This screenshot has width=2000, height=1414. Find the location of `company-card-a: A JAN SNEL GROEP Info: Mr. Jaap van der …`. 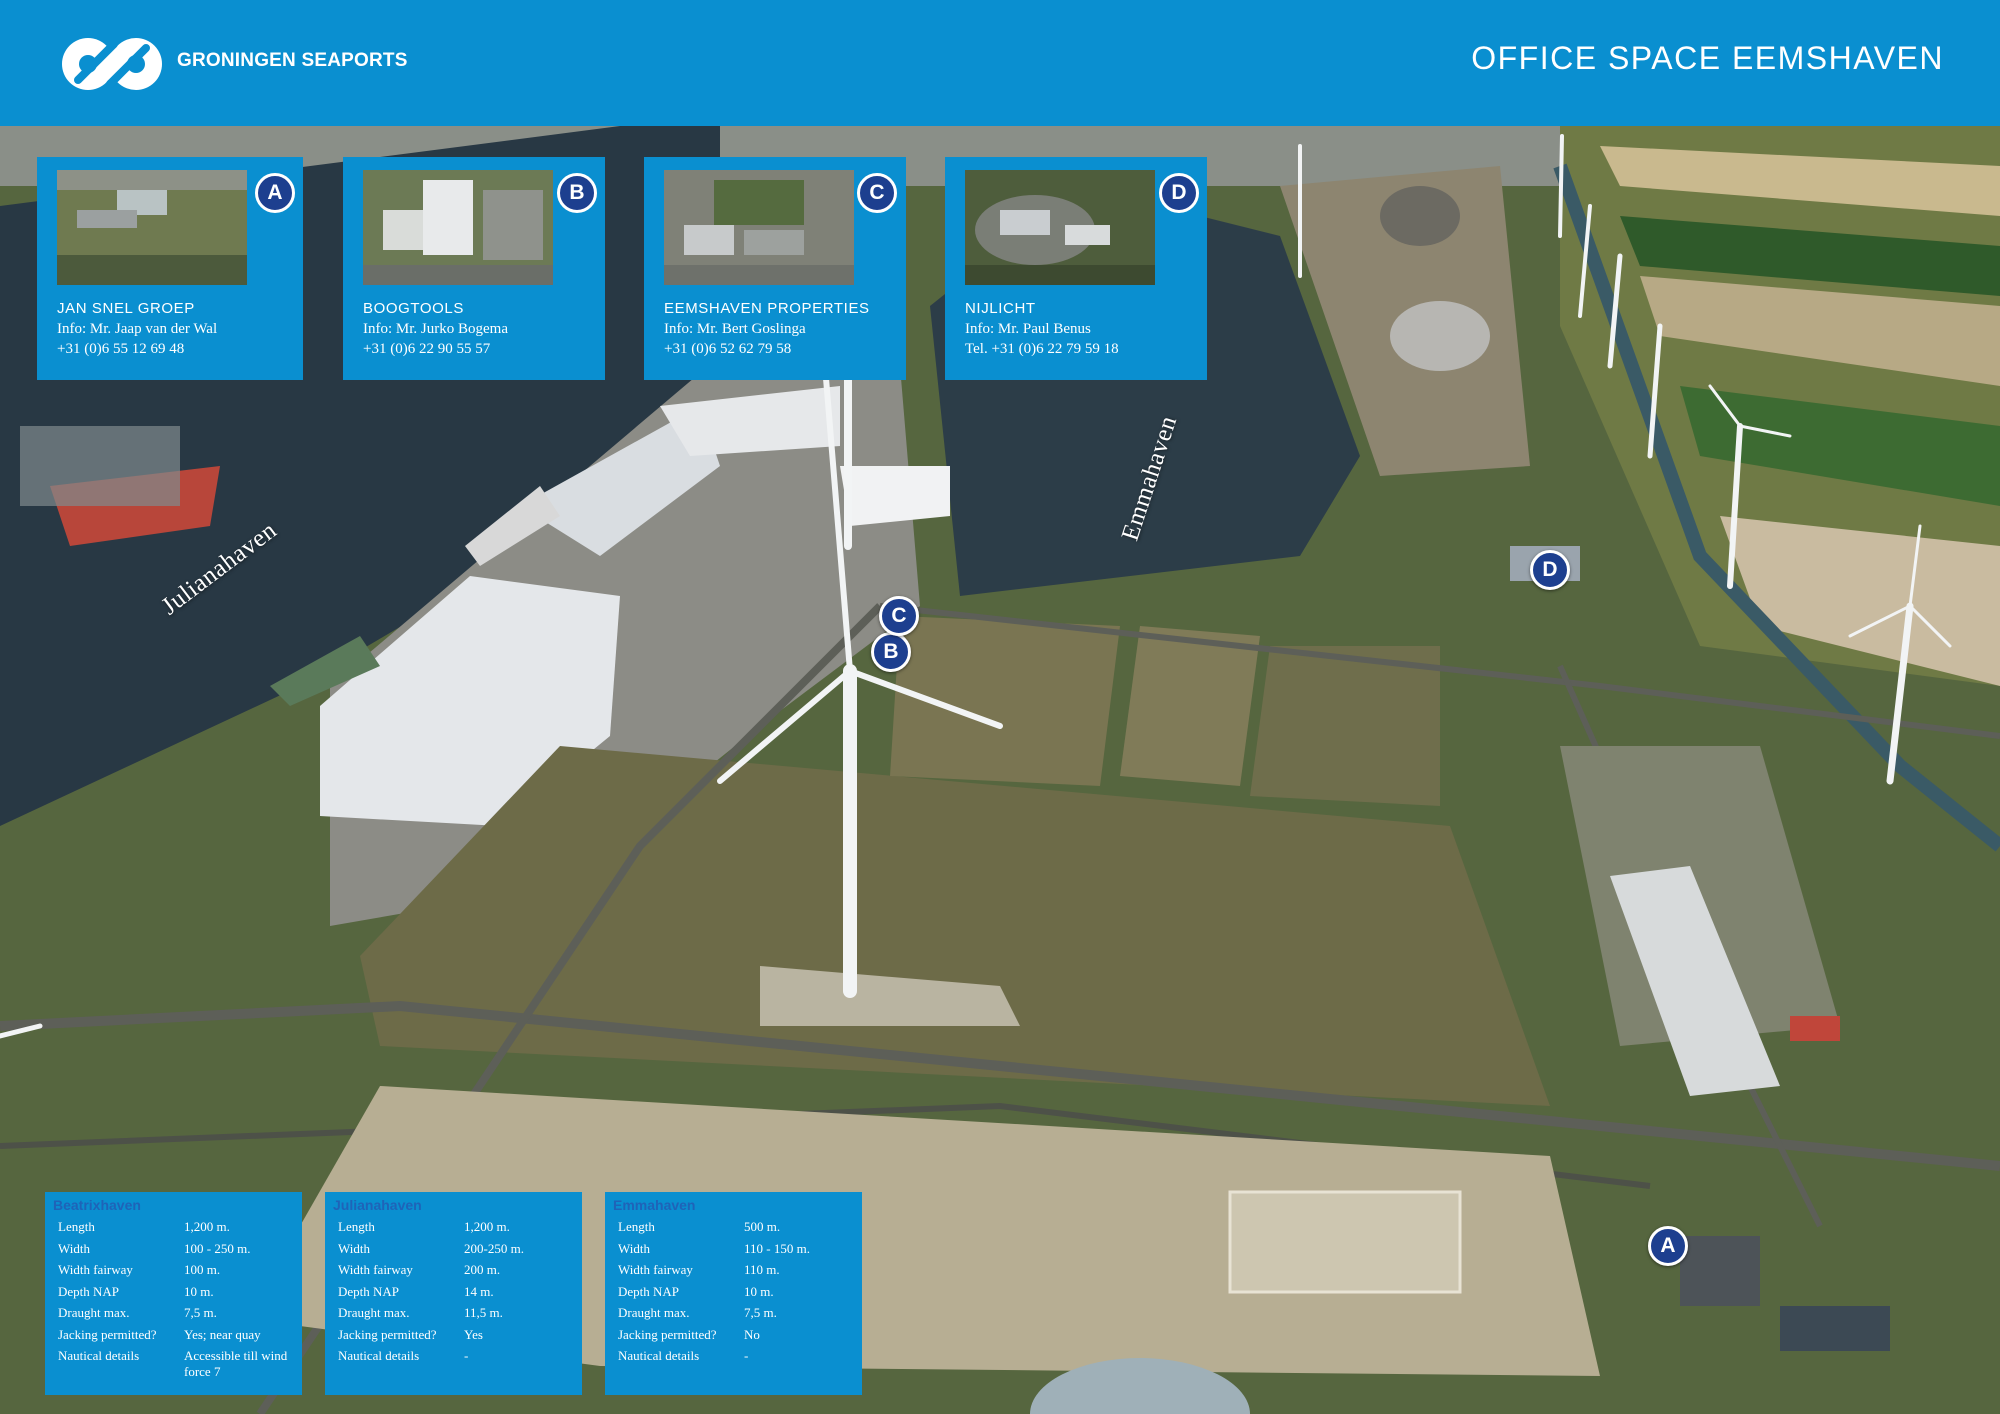

company-card-a: A JAN SNEL GROEP Info: Mr. Jaap van der … is located at coordinates (170, 268).